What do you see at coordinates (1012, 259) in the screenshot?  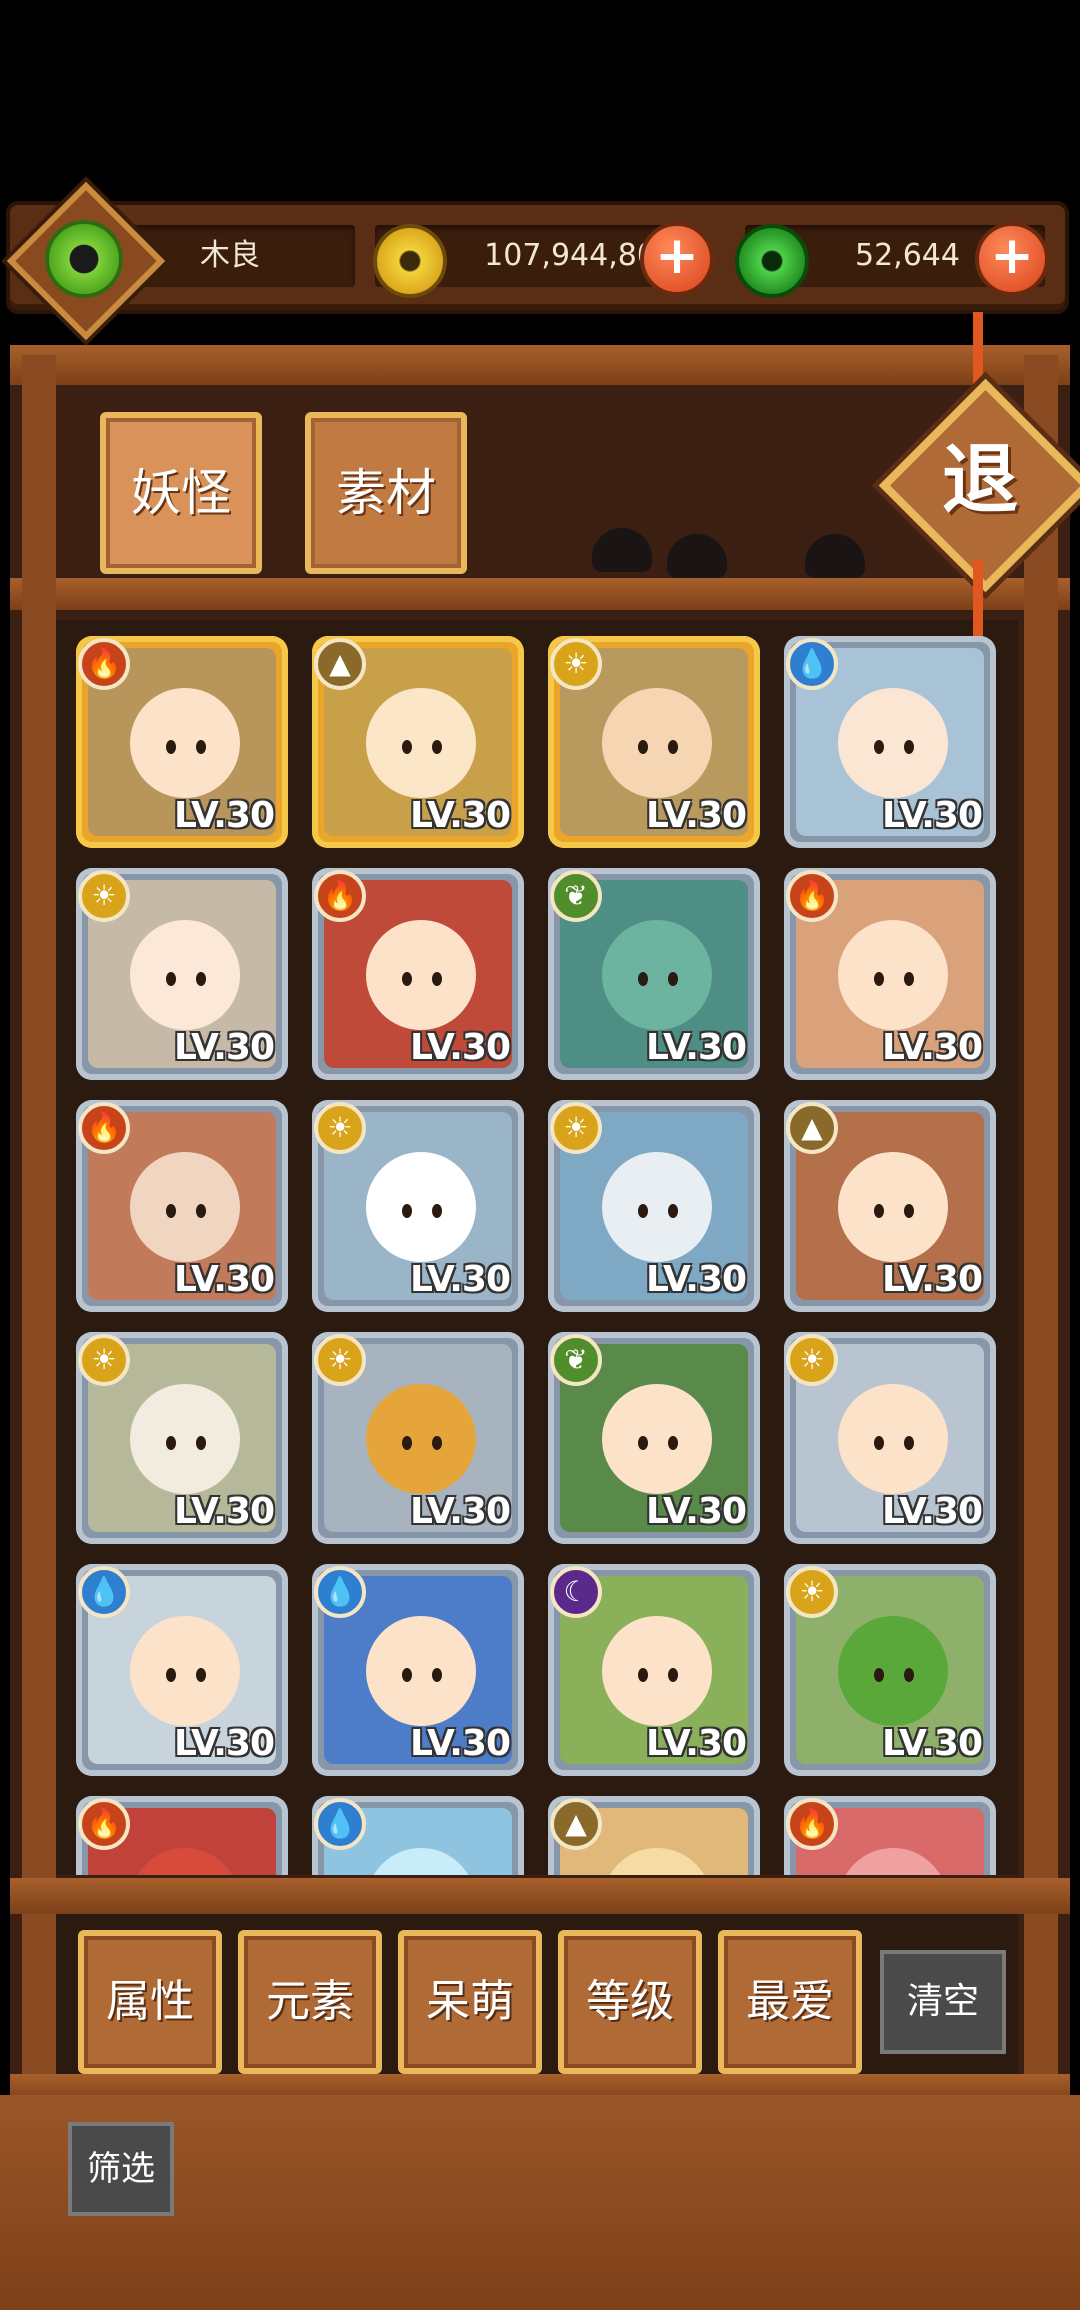 I see `add-jade-button: +` at bounding box center [1012, 259].